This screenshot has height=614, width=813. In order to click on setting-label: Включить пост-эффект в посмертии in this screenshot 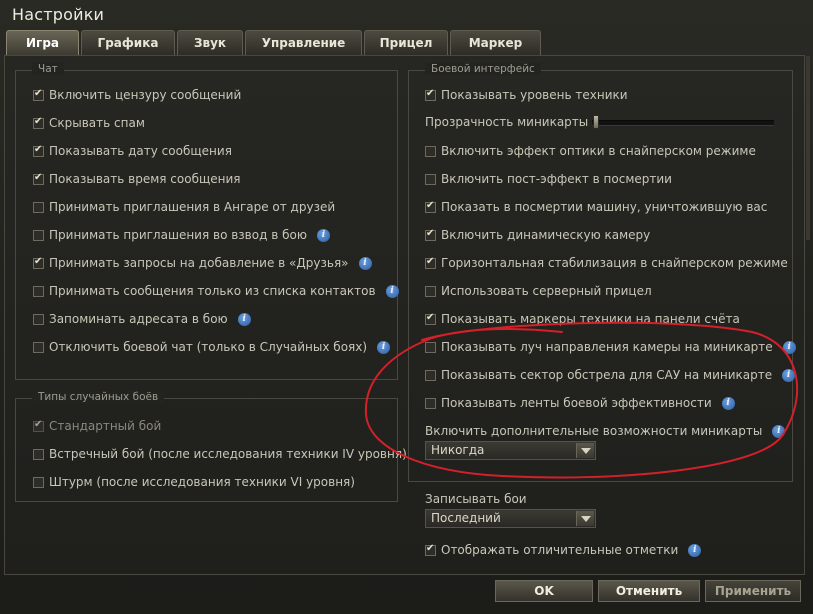, I will do `click(556, 179)`.